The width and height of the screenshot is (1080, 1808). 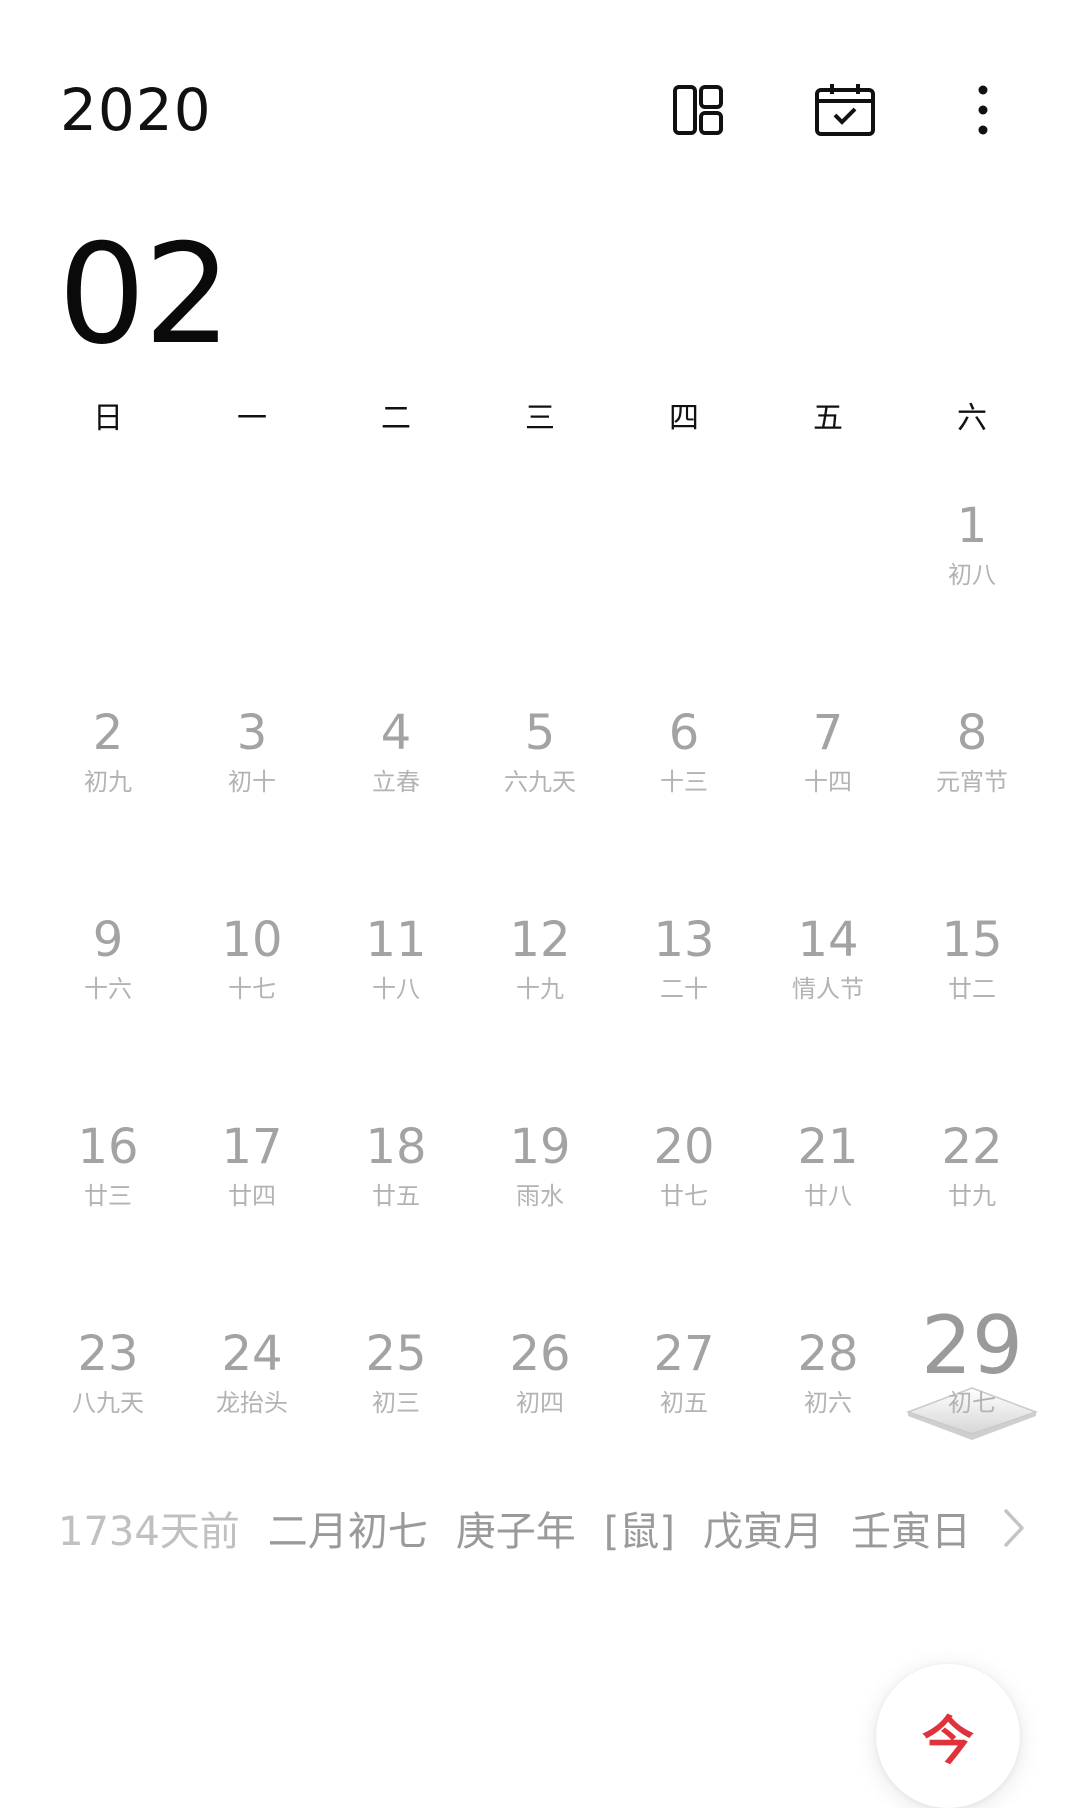 I want to click on day-number: 12, so click(x=540, y=940).